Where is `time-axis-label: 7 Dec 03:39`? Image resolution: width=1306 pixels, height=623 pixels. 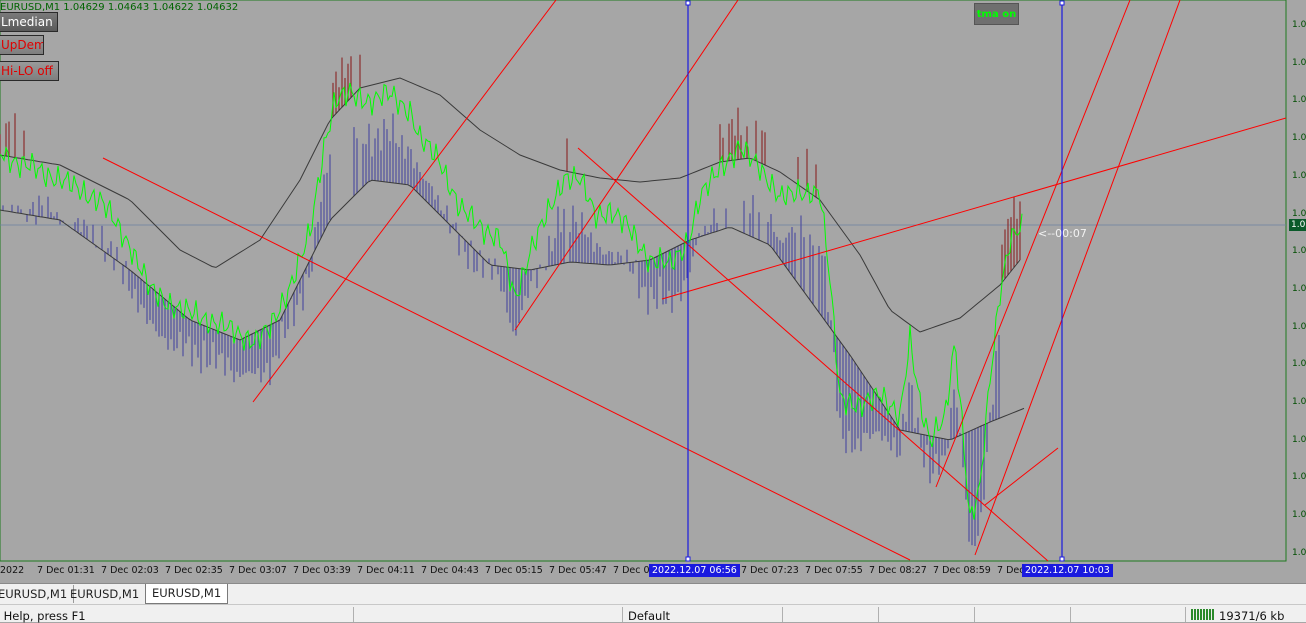 time-axis-label: 7 Dec 03:39 is located at coordinates (322, 570).